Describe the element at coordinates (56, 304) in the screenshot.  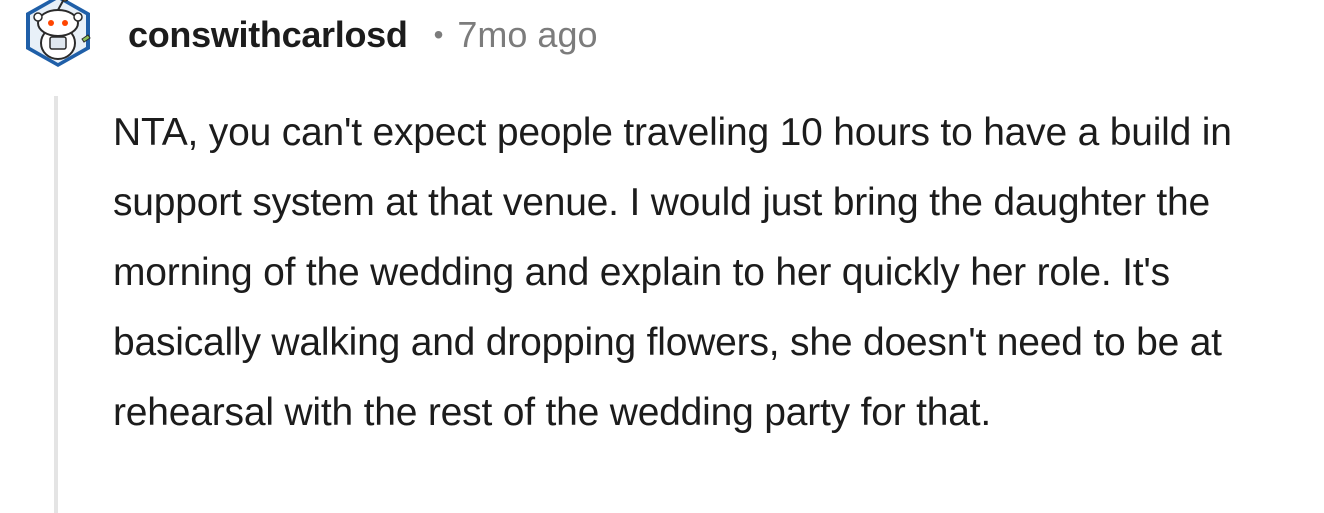
I see `thread-line` at that location.